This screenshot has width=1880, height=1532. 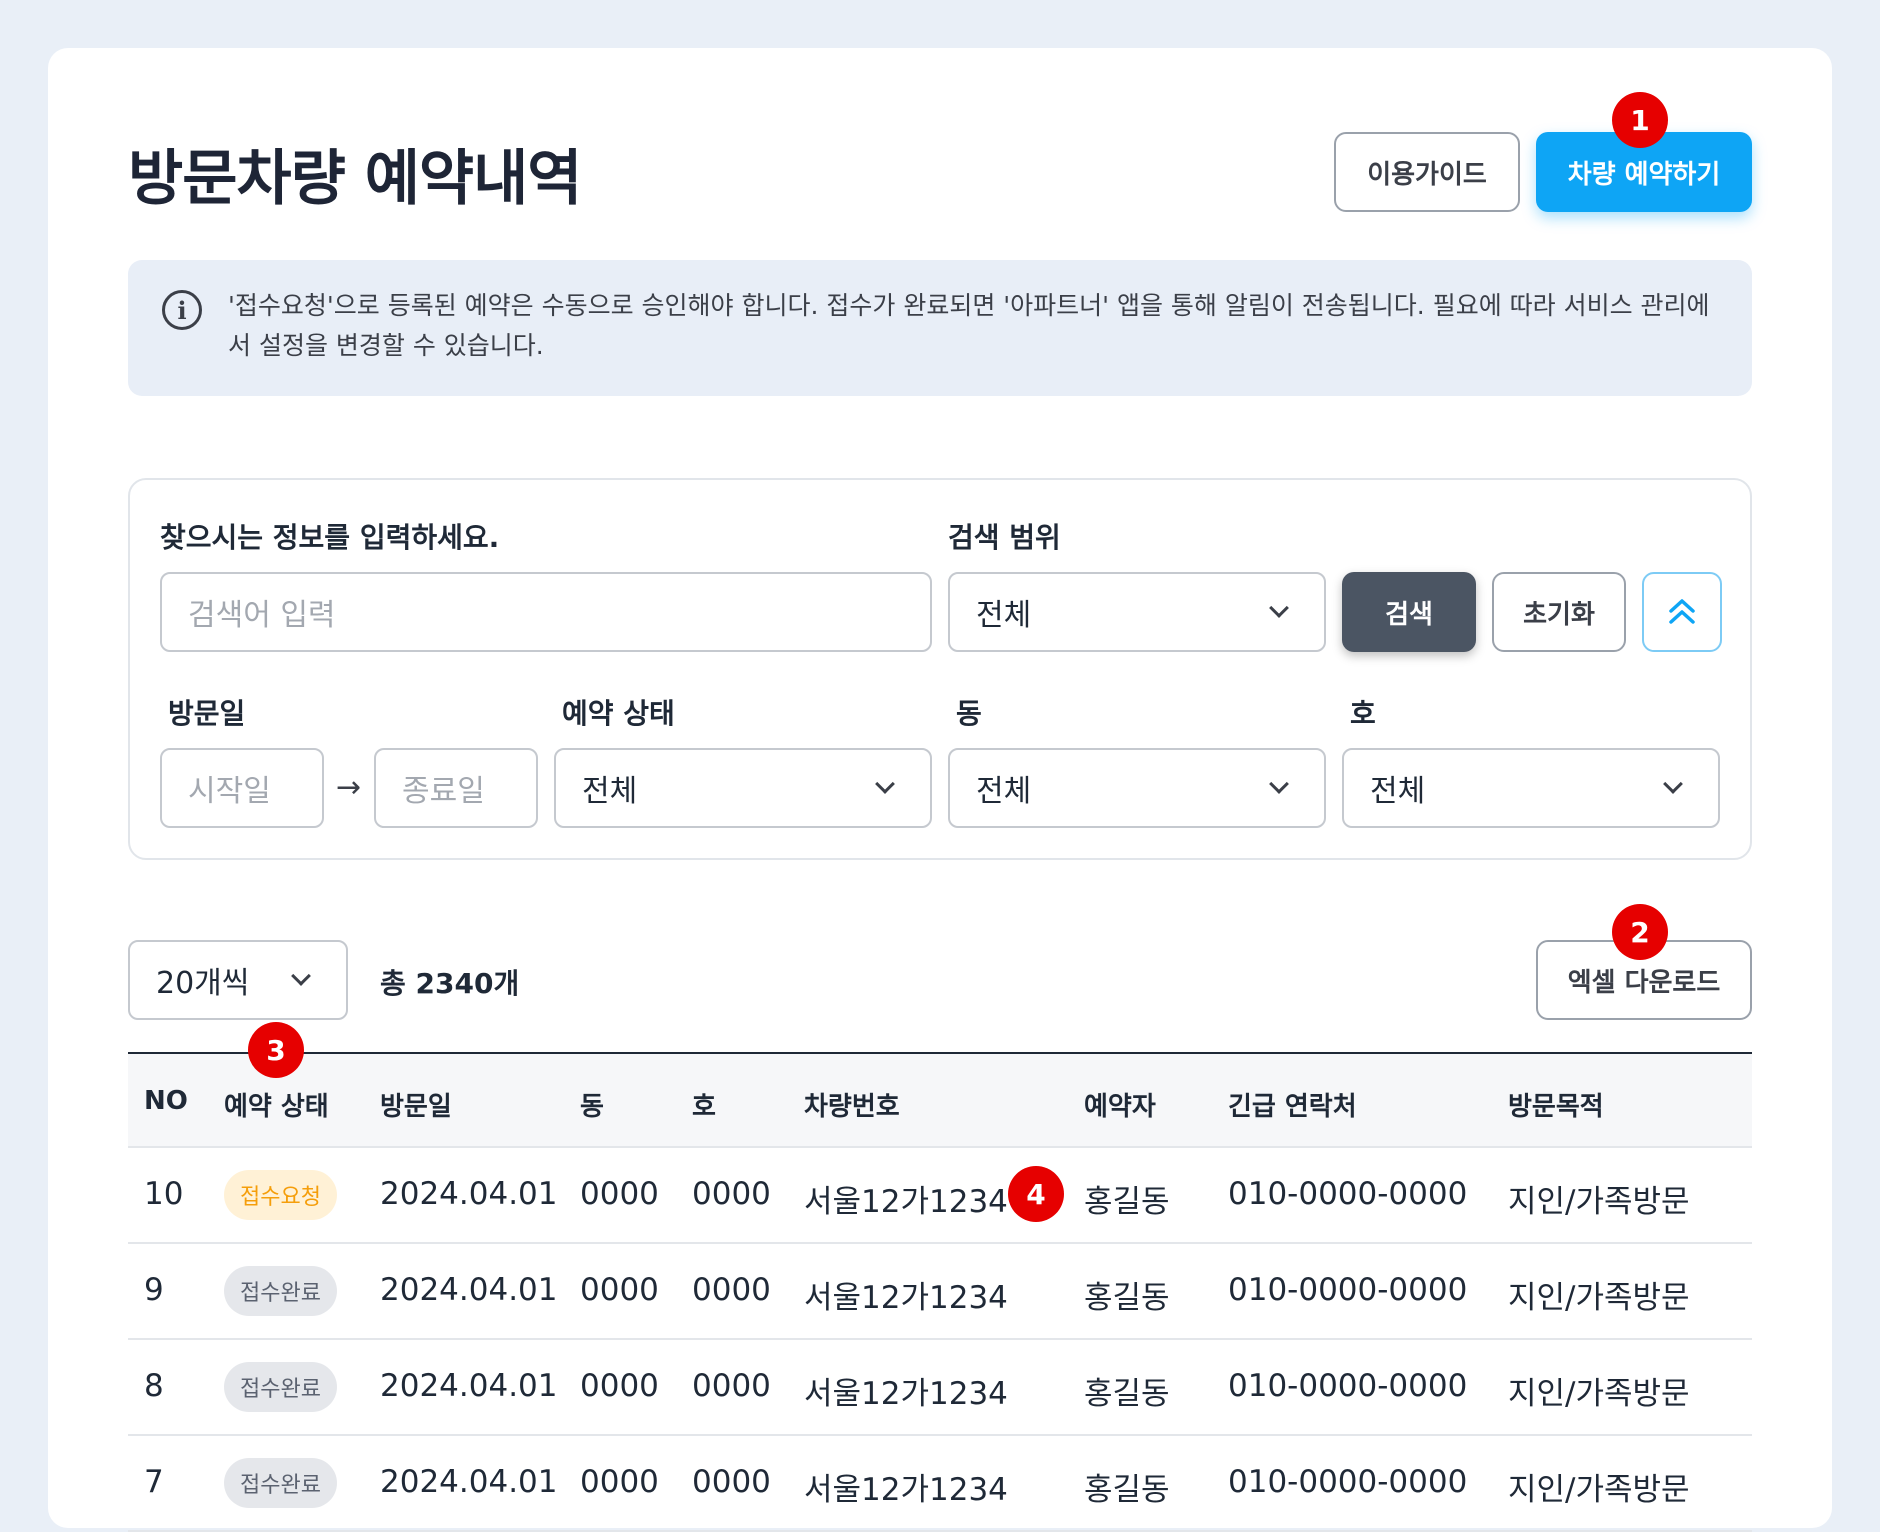 What do you see at coordinates (330, 537) in the screenshot?
I see `keyword-label: 찾으시는 정보를 입력하세요.` at bounding box center [330, 537].